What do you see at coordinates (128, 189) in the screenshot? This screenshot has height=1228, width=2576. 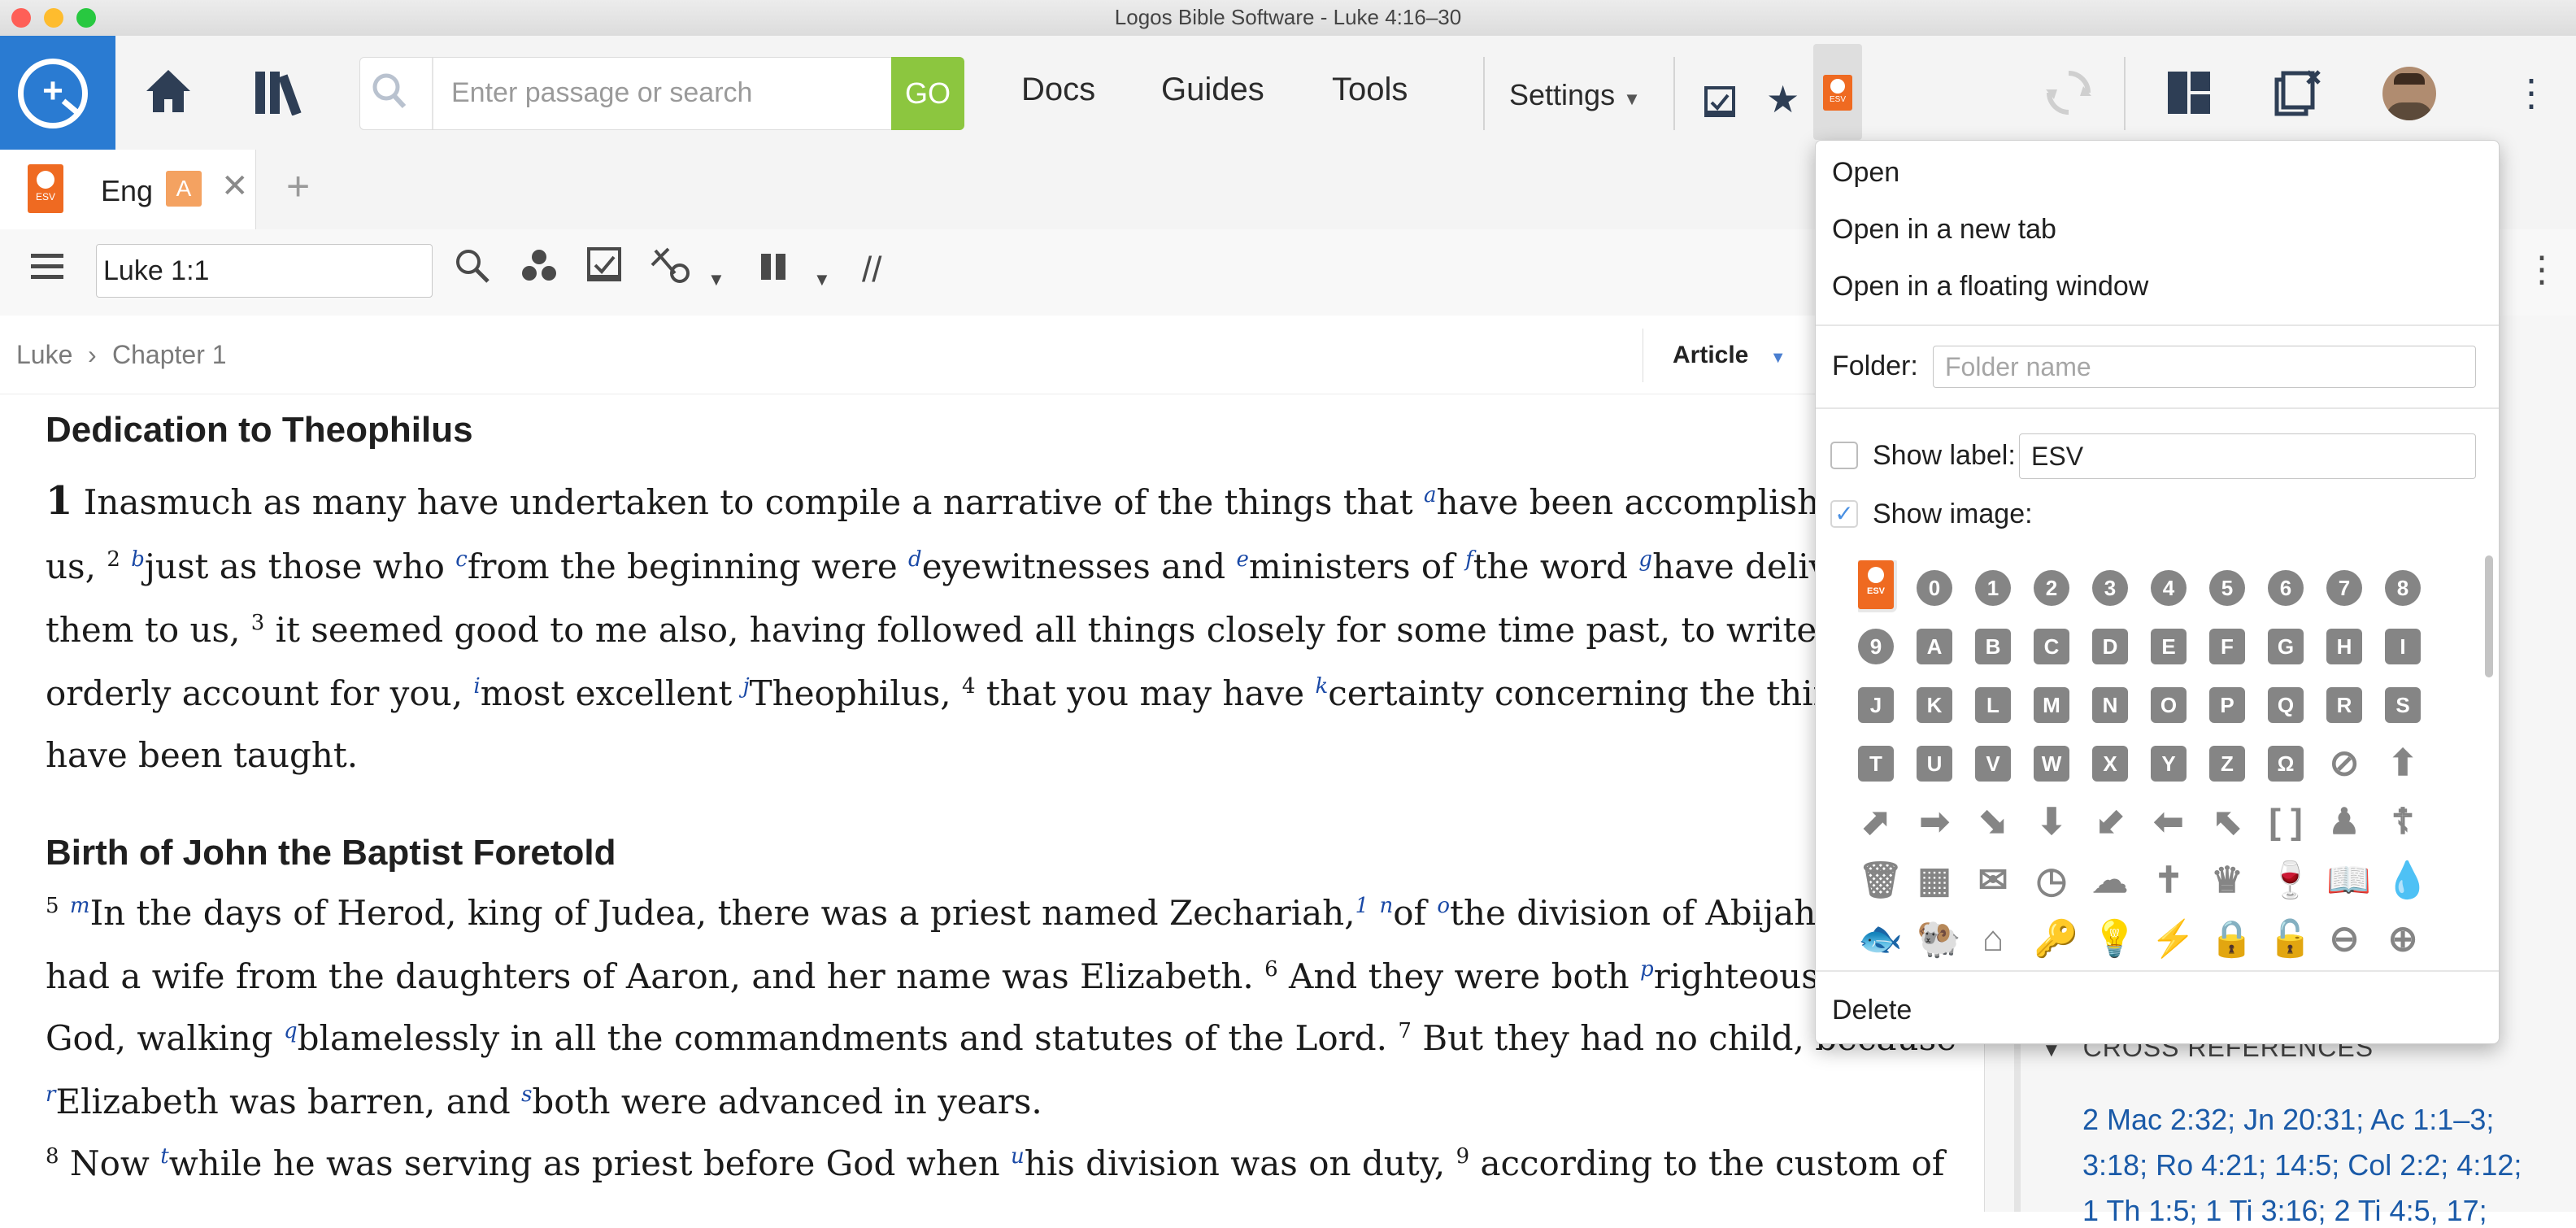 I see `tab-esv: ESV Eng A ✕` at bounding box center [128, 189].